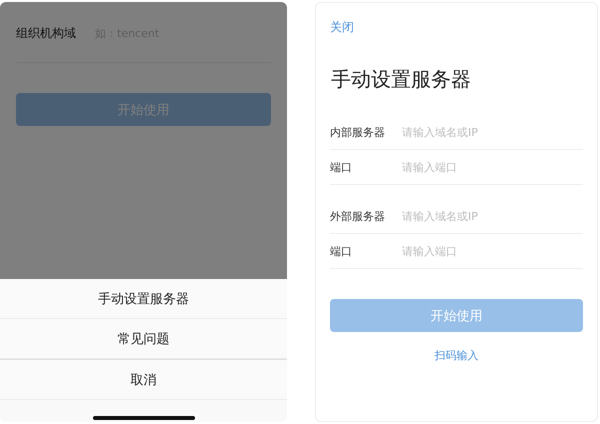 Image resolution: width=600 pixels, height=424 pixels. I want to click on page-title: 手动设置服务器, so click(401, 79).